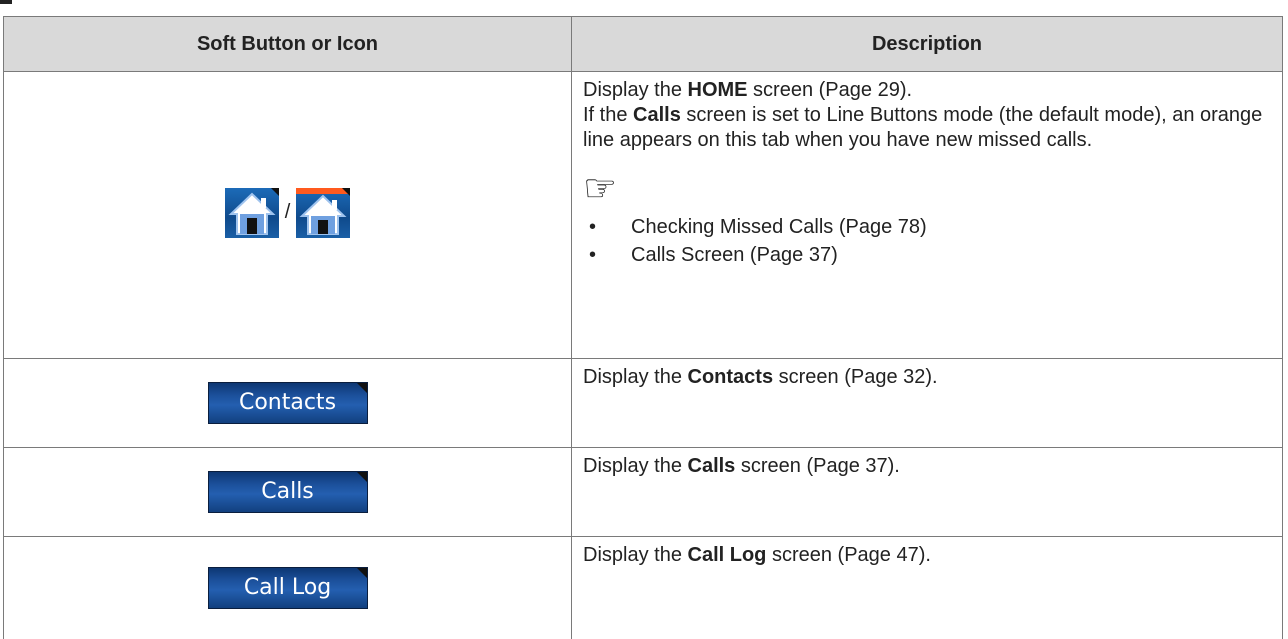 Image resolution: width=1288 pixels, height=639 pixels. I want to click on list-item: Calls Screen (Page 37), so click(927, 255).